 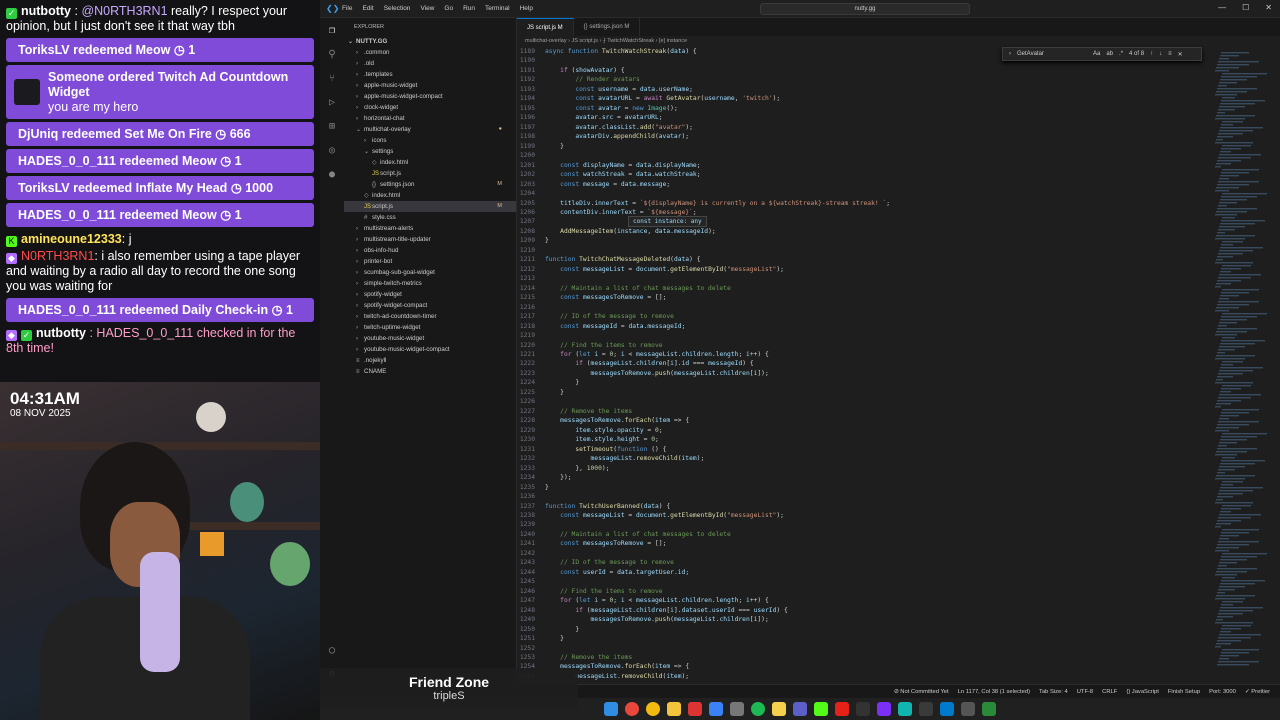 What do you see at coordinates (1085, 692) in the screenshot?
I see `status-item: UTF-8` at bounding box center [1085, 692].